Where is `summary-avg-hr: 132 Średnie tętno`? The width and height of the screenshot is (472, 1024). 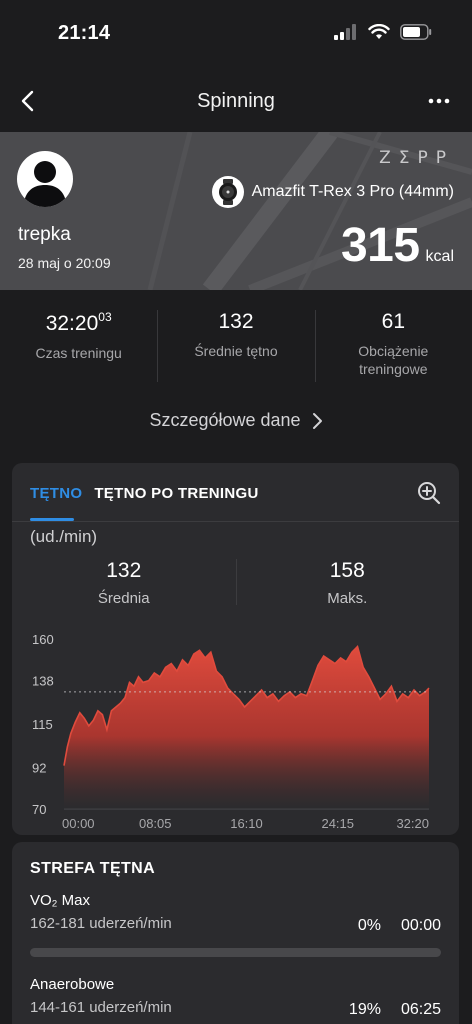
summary-avg-hr: 132 Średnie tętno is located at coordinates (235, 340).